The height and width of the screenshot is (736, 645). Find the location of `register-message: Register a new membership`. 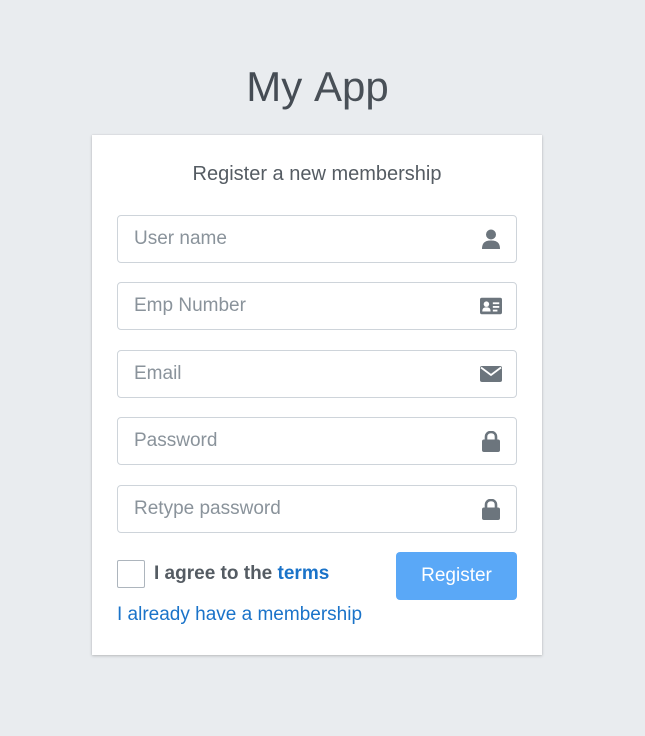

register-message: Register a new membership is located at coordinates (317, 174).